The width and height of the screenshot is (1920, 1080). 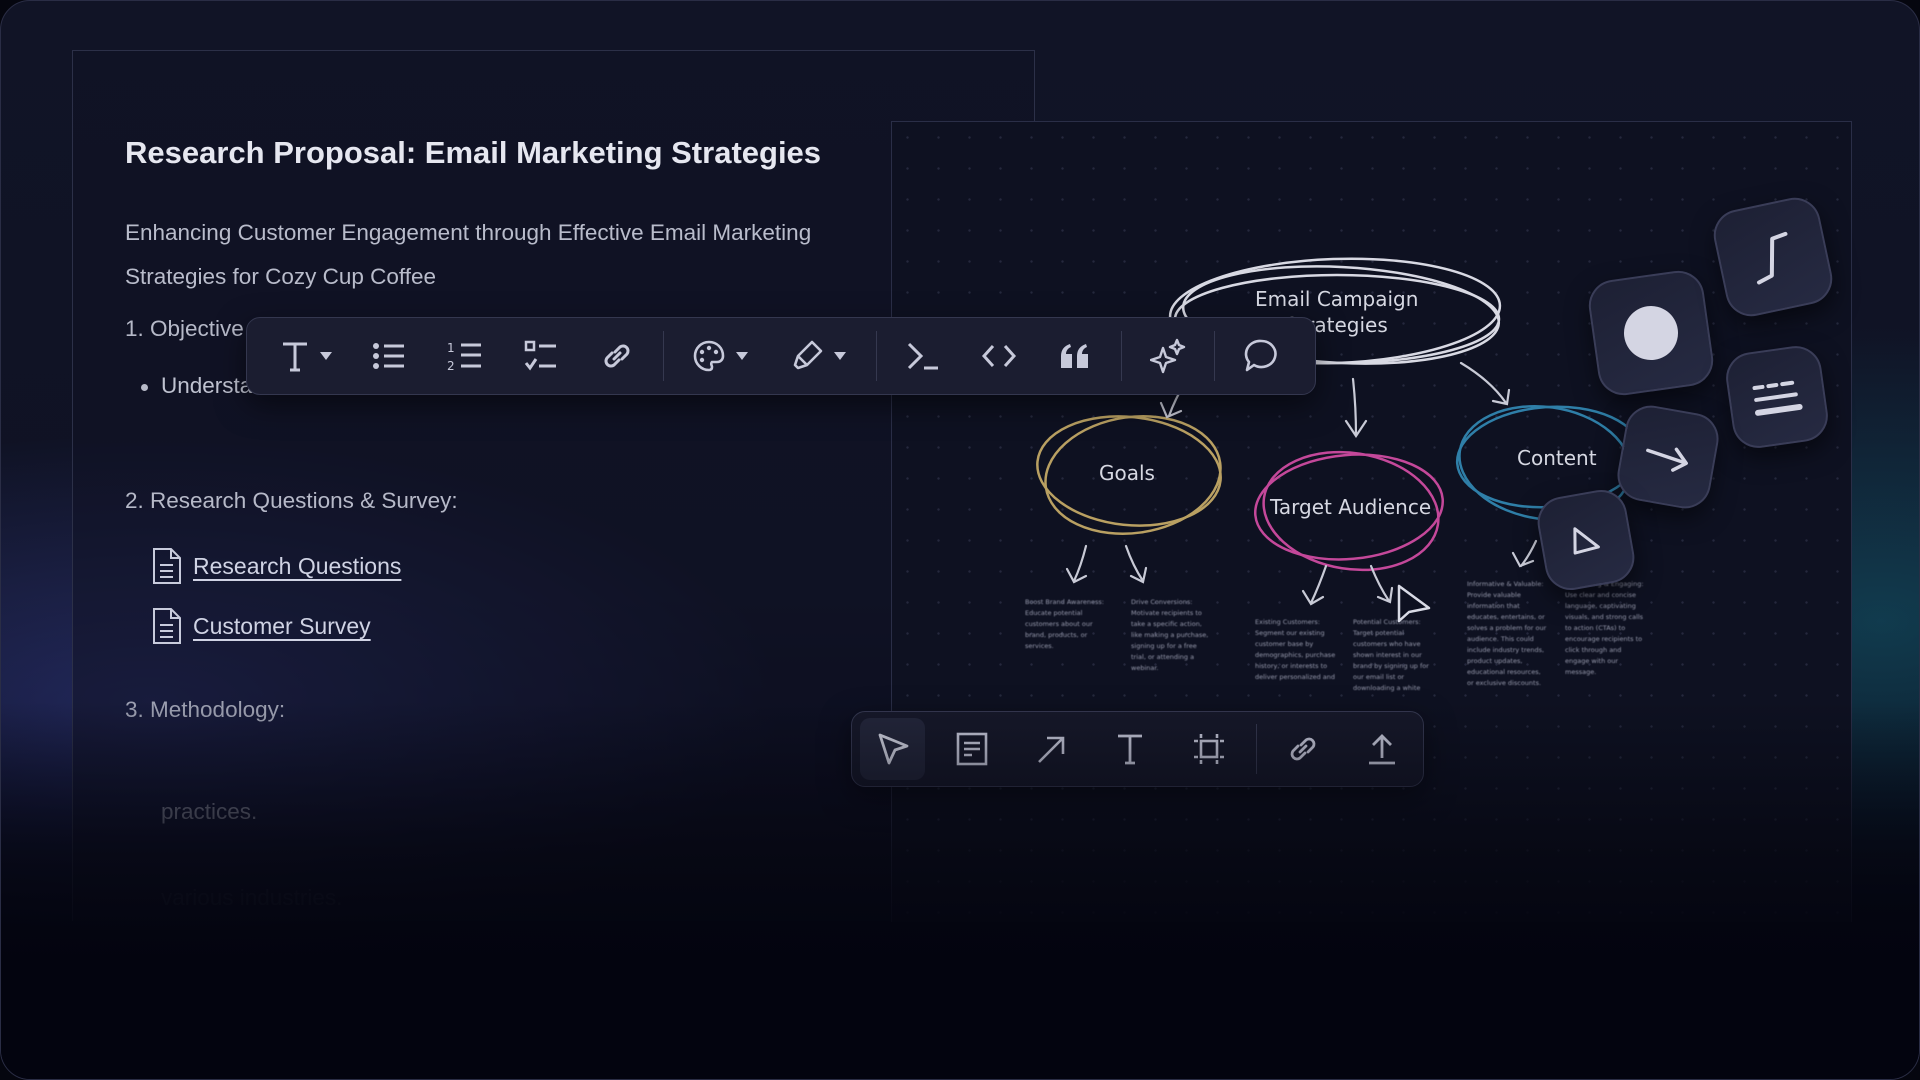 What do you see at coordinates (451, 365) in the screenshot?
I see `svg-text: 2` at bounding box center [451, 365].